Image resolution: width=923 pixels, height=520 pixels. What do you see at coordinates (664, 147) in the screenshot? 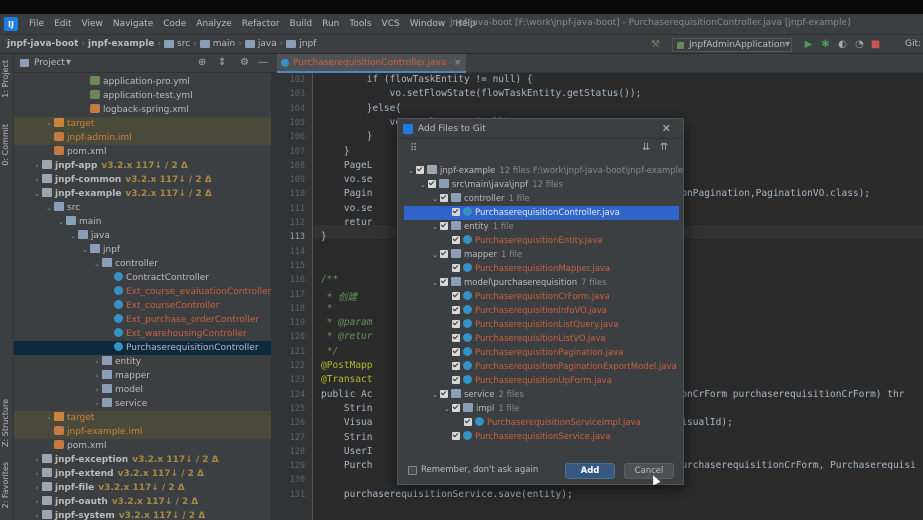
I see `collapse-all-icon: ⇈` at bounding box center [664, 147].